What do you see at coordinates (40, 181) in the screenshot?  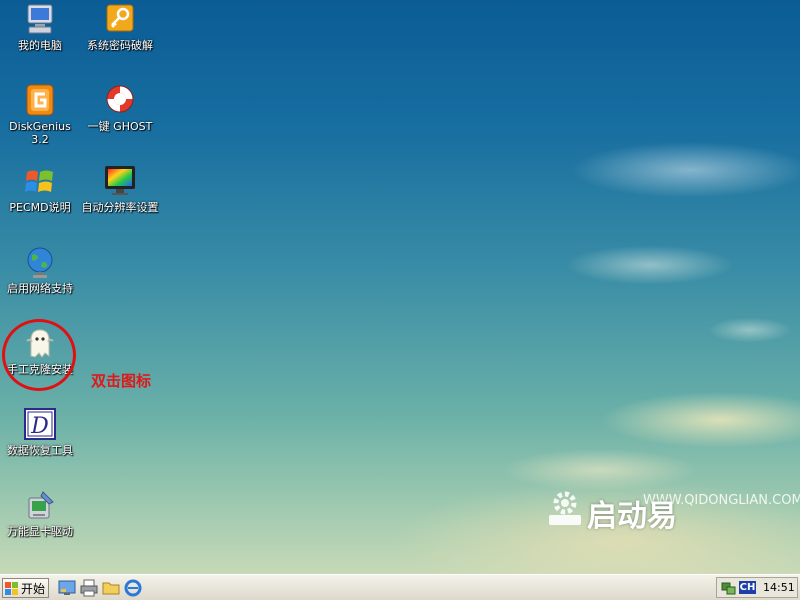 I see `windows-flag-icon` at bounding box center [40, 181].